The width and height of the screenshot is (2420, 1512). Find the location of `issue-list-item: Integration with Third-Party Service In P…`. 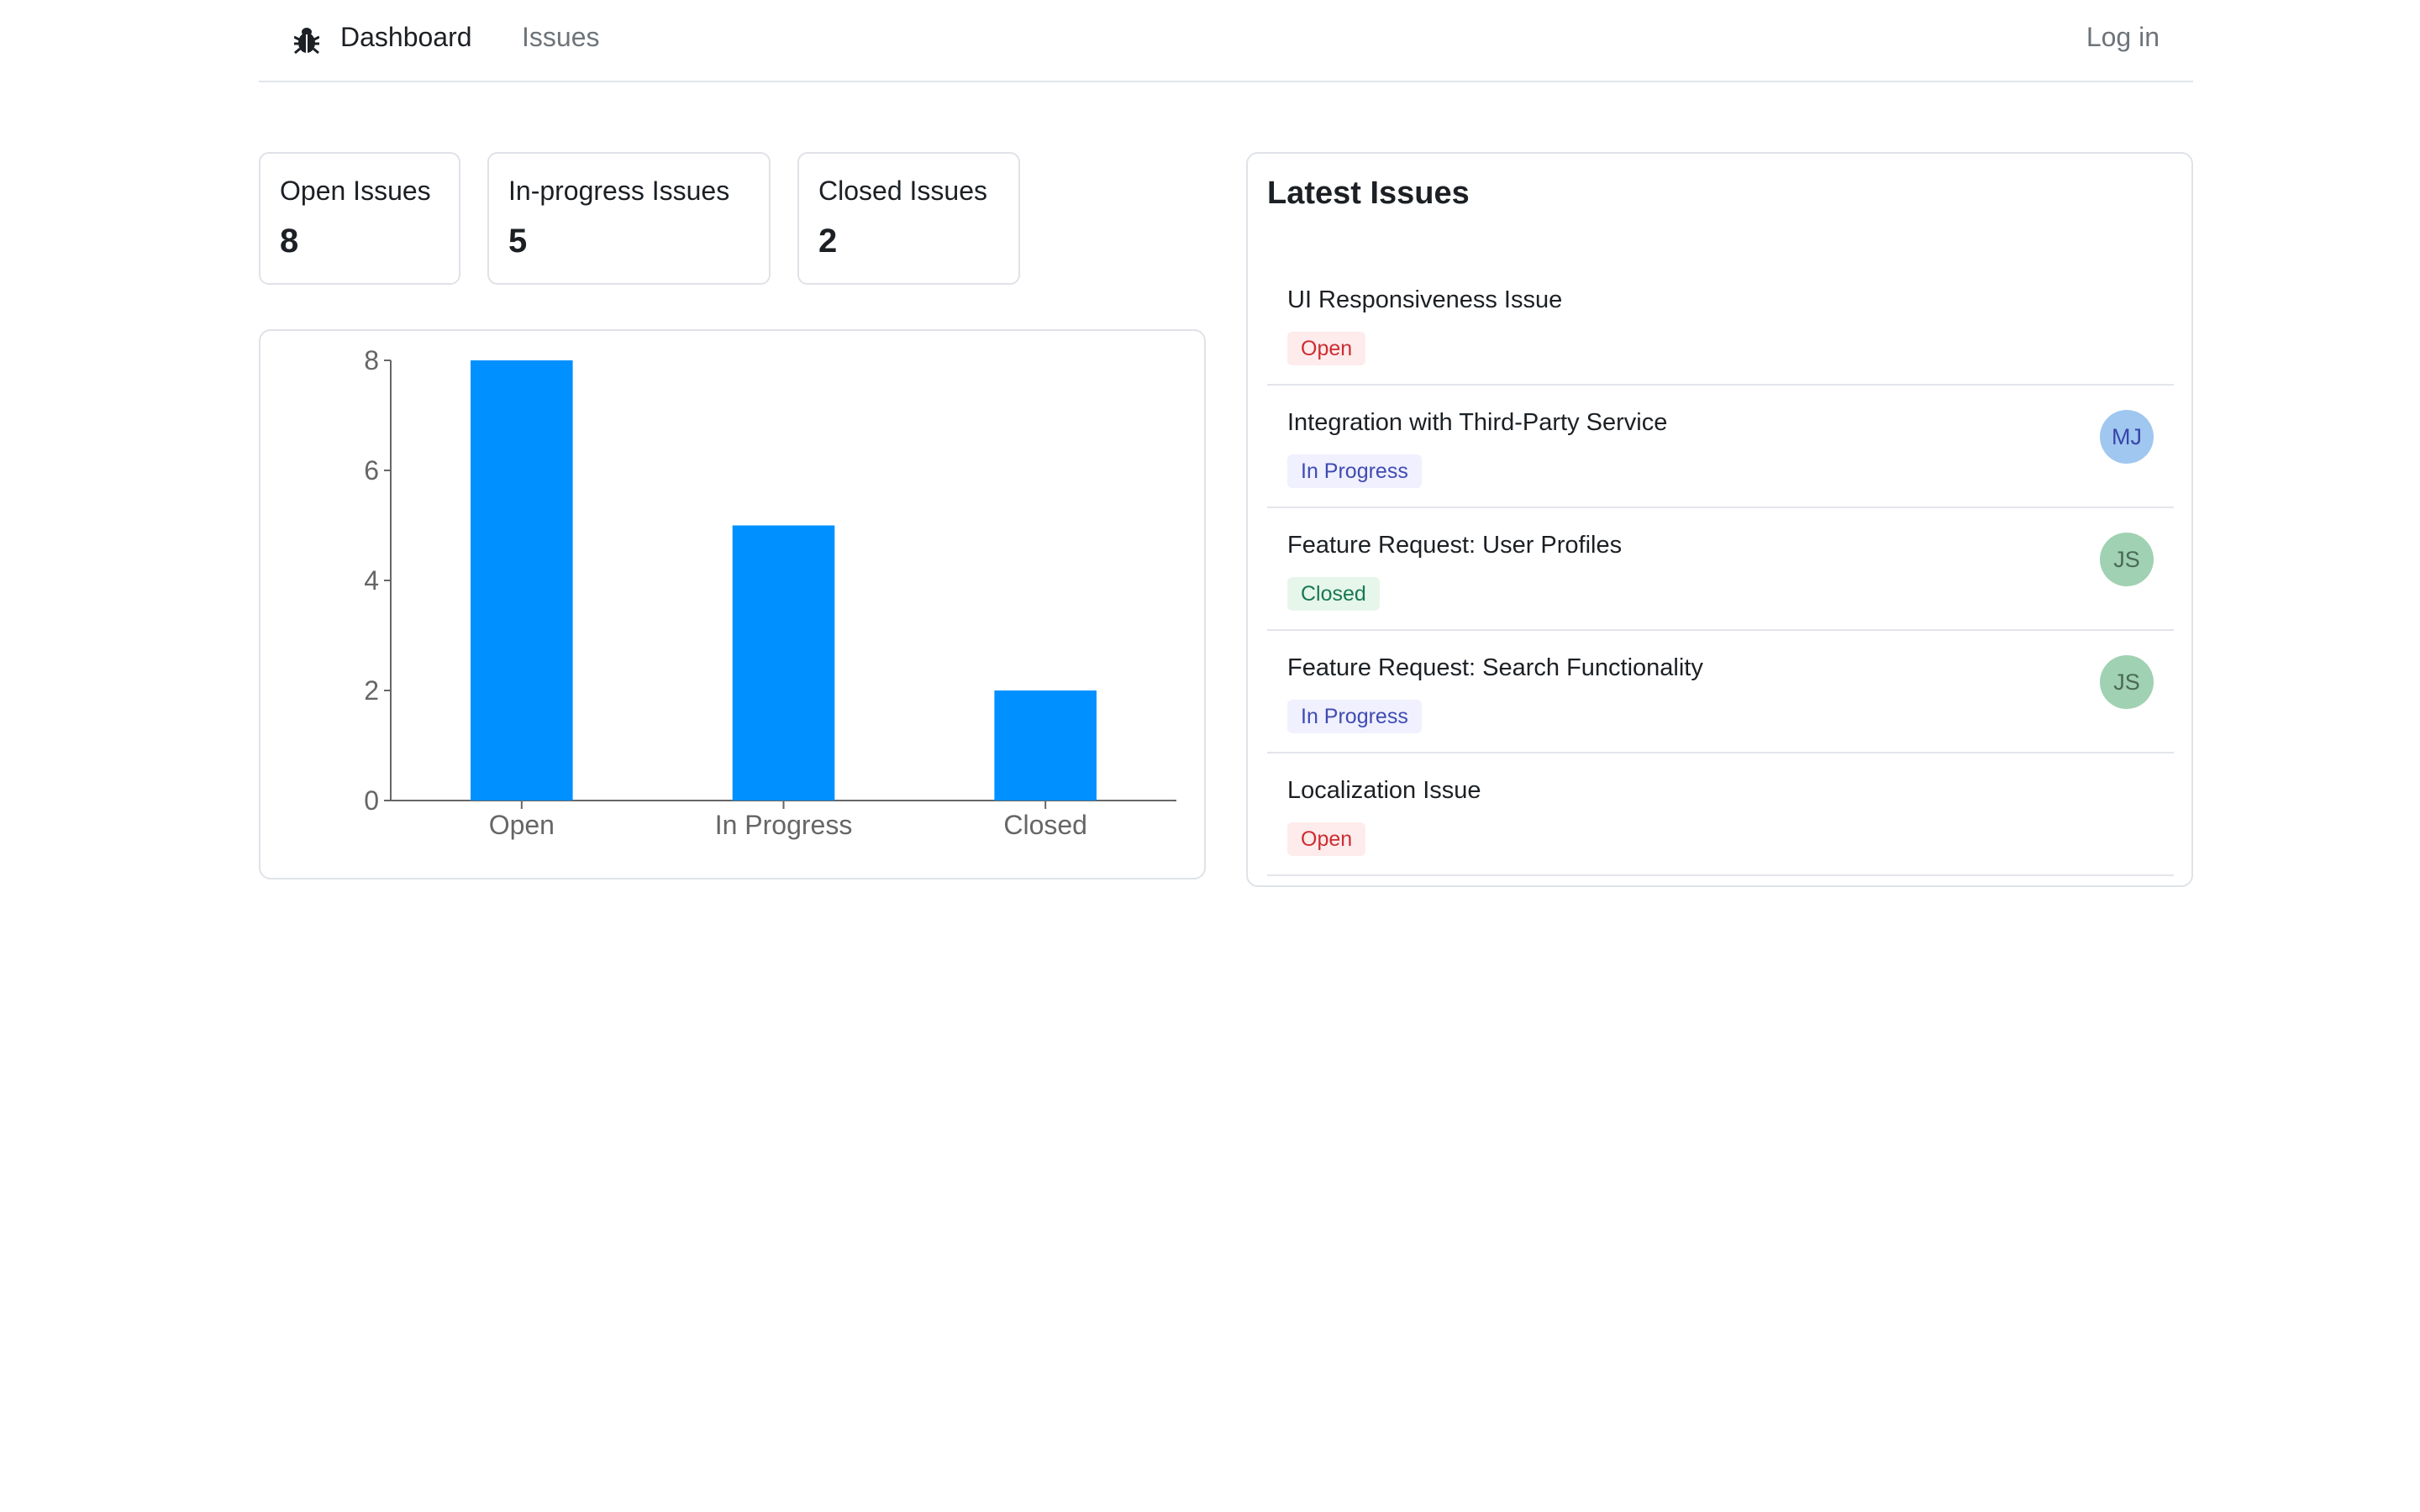

issue-list-item: Integration with Third-Party Service In P… is located at coordinates (1720, 447).